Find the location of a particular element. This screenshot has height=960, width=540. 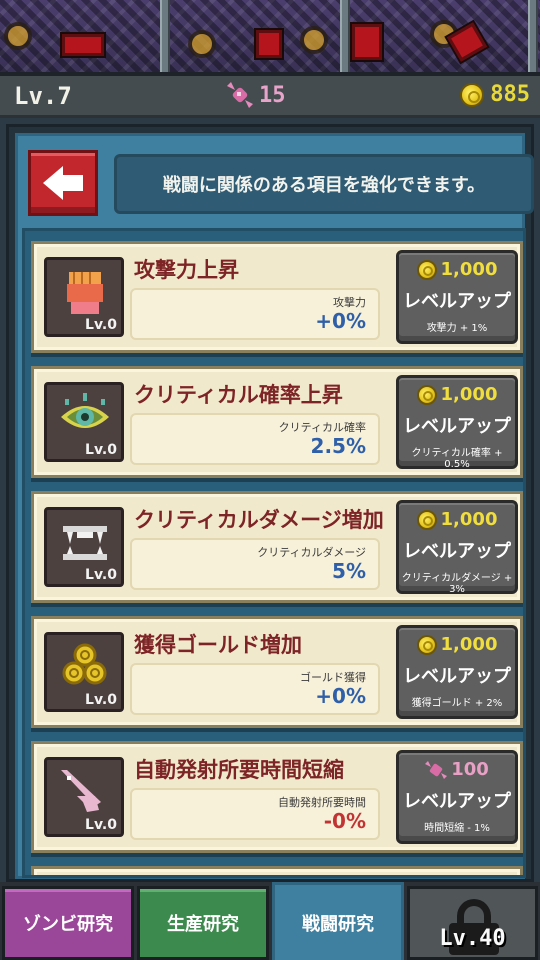

level-up-effect: 獲得ゴールド + 2% is located at coordinates (457, 703).